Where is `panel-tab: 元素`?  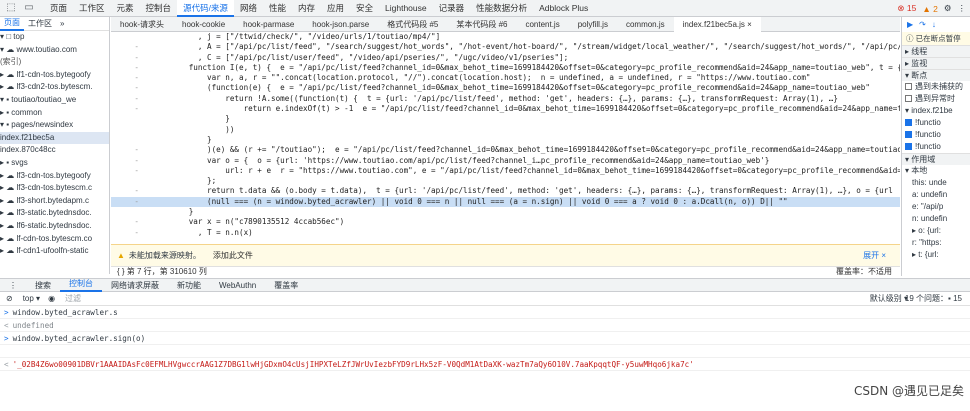
panel-tab: 元素 is located at coordinates (125, 8).